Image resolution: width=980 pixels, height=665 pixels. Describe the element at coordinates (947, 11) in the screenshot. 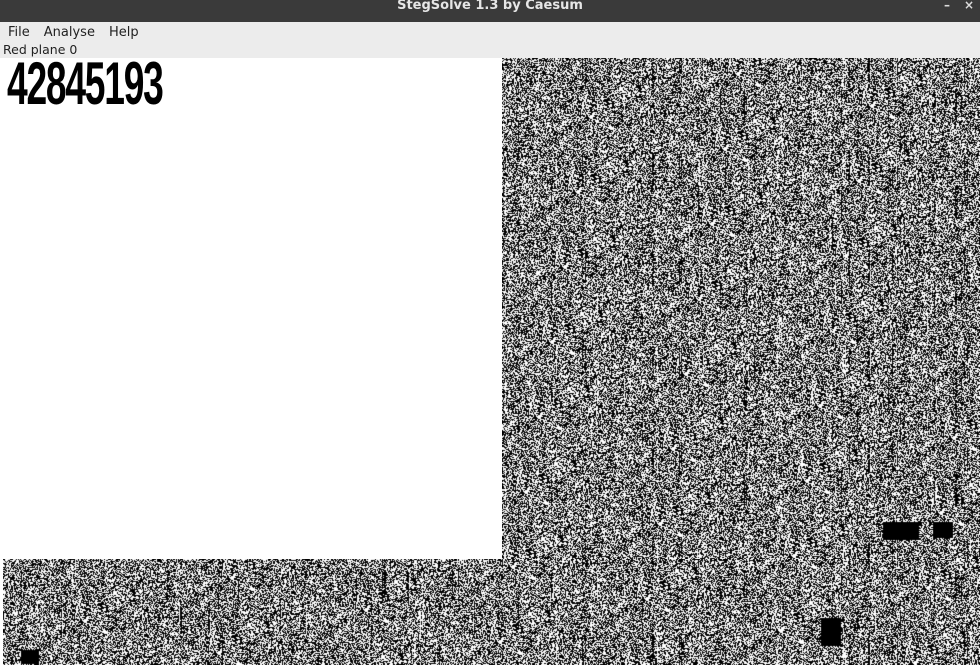

I see `minimize-icon: –` at that location.